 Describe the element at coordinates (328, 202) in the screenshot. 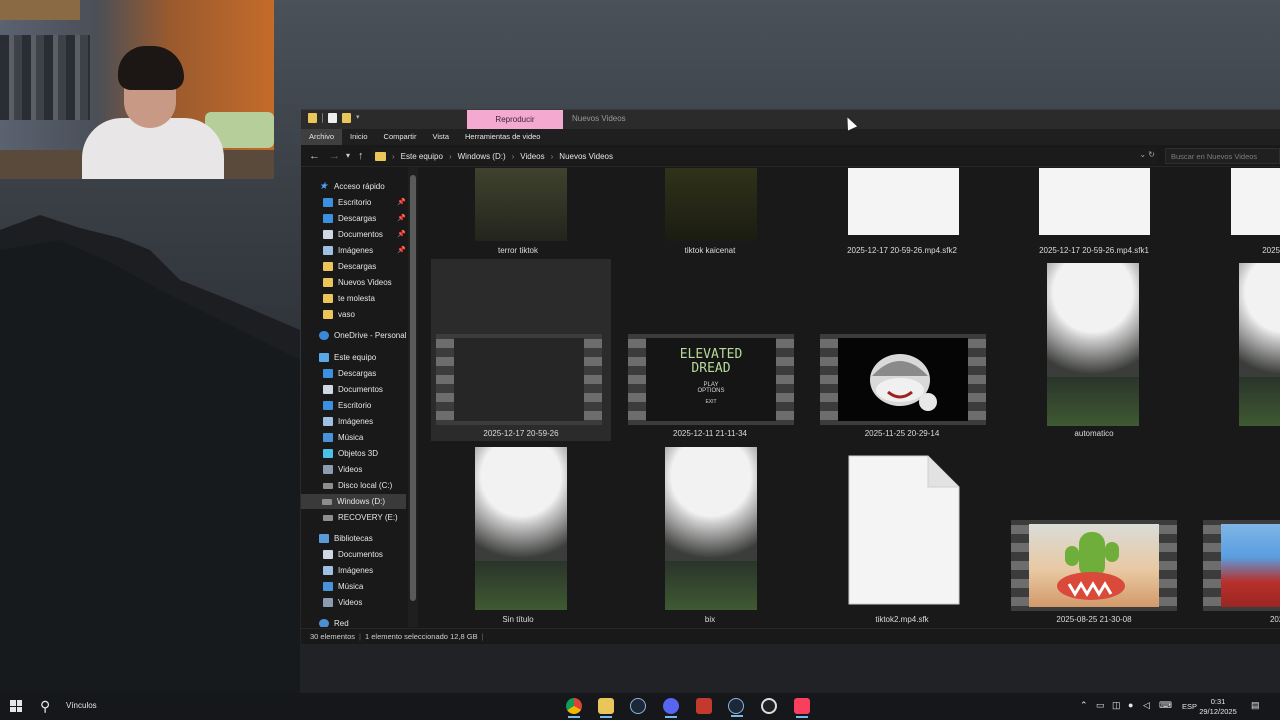

I see `desktop-icon` at that location.